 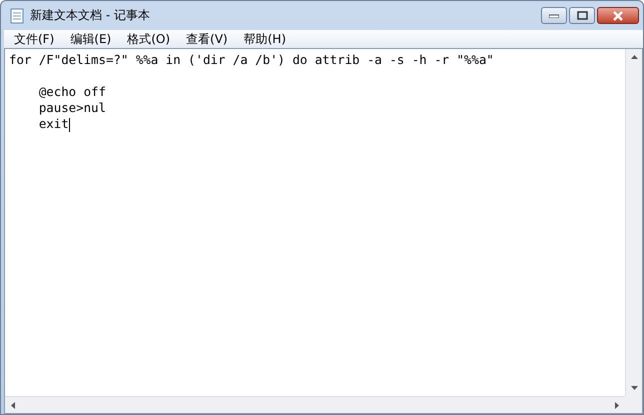 What do you see at coordinates (13, 405) in the screenshot?
I see `scroll-left-icon` at bounding box center [13, 405].